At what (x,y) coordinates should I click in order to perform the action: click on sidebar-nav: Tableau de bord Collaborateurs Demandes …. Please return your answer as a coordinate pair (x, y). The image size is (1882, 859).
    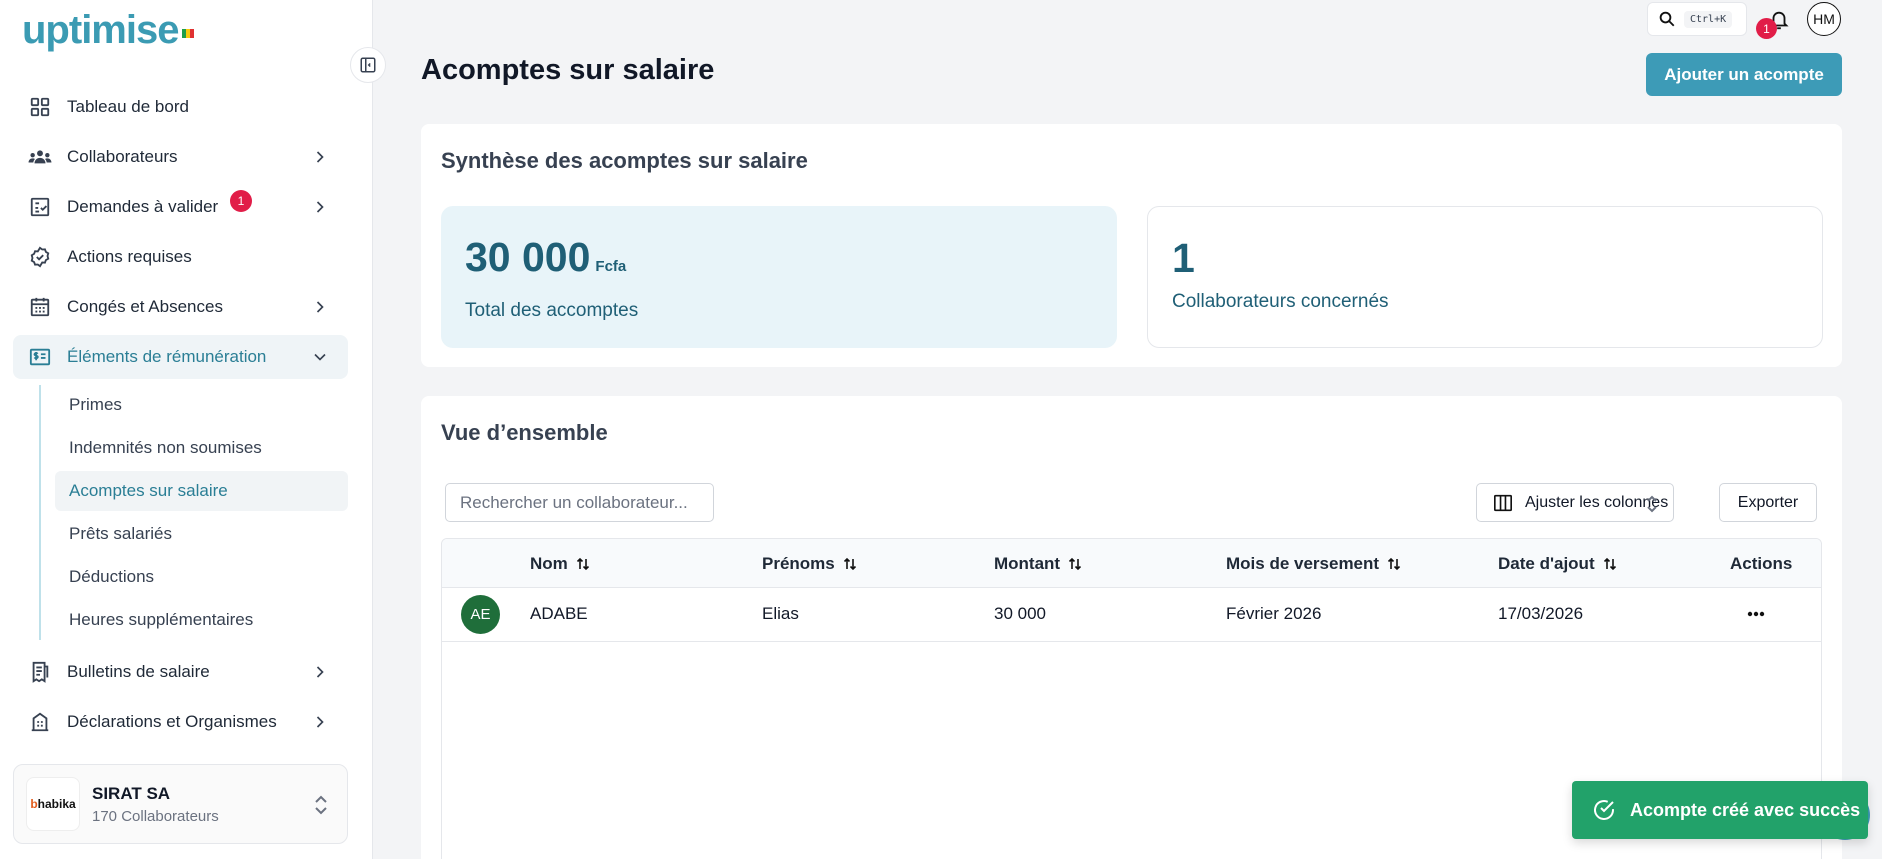
    Looking at the image, I should click on (180, 412).